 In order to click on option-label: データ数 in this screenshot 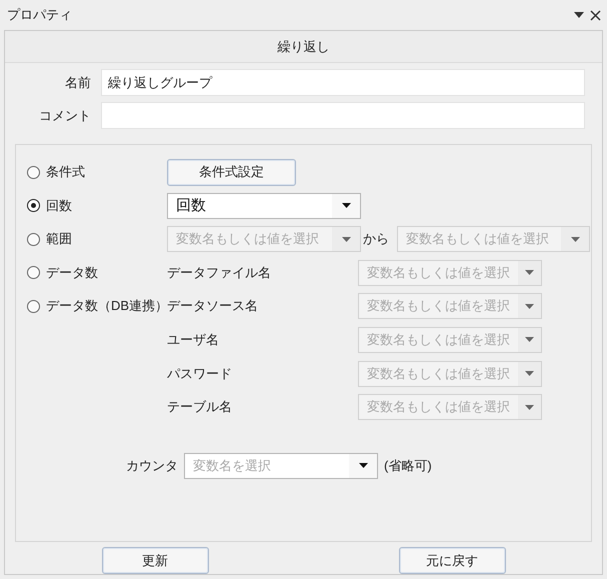, I will do `click(72, 273)`.